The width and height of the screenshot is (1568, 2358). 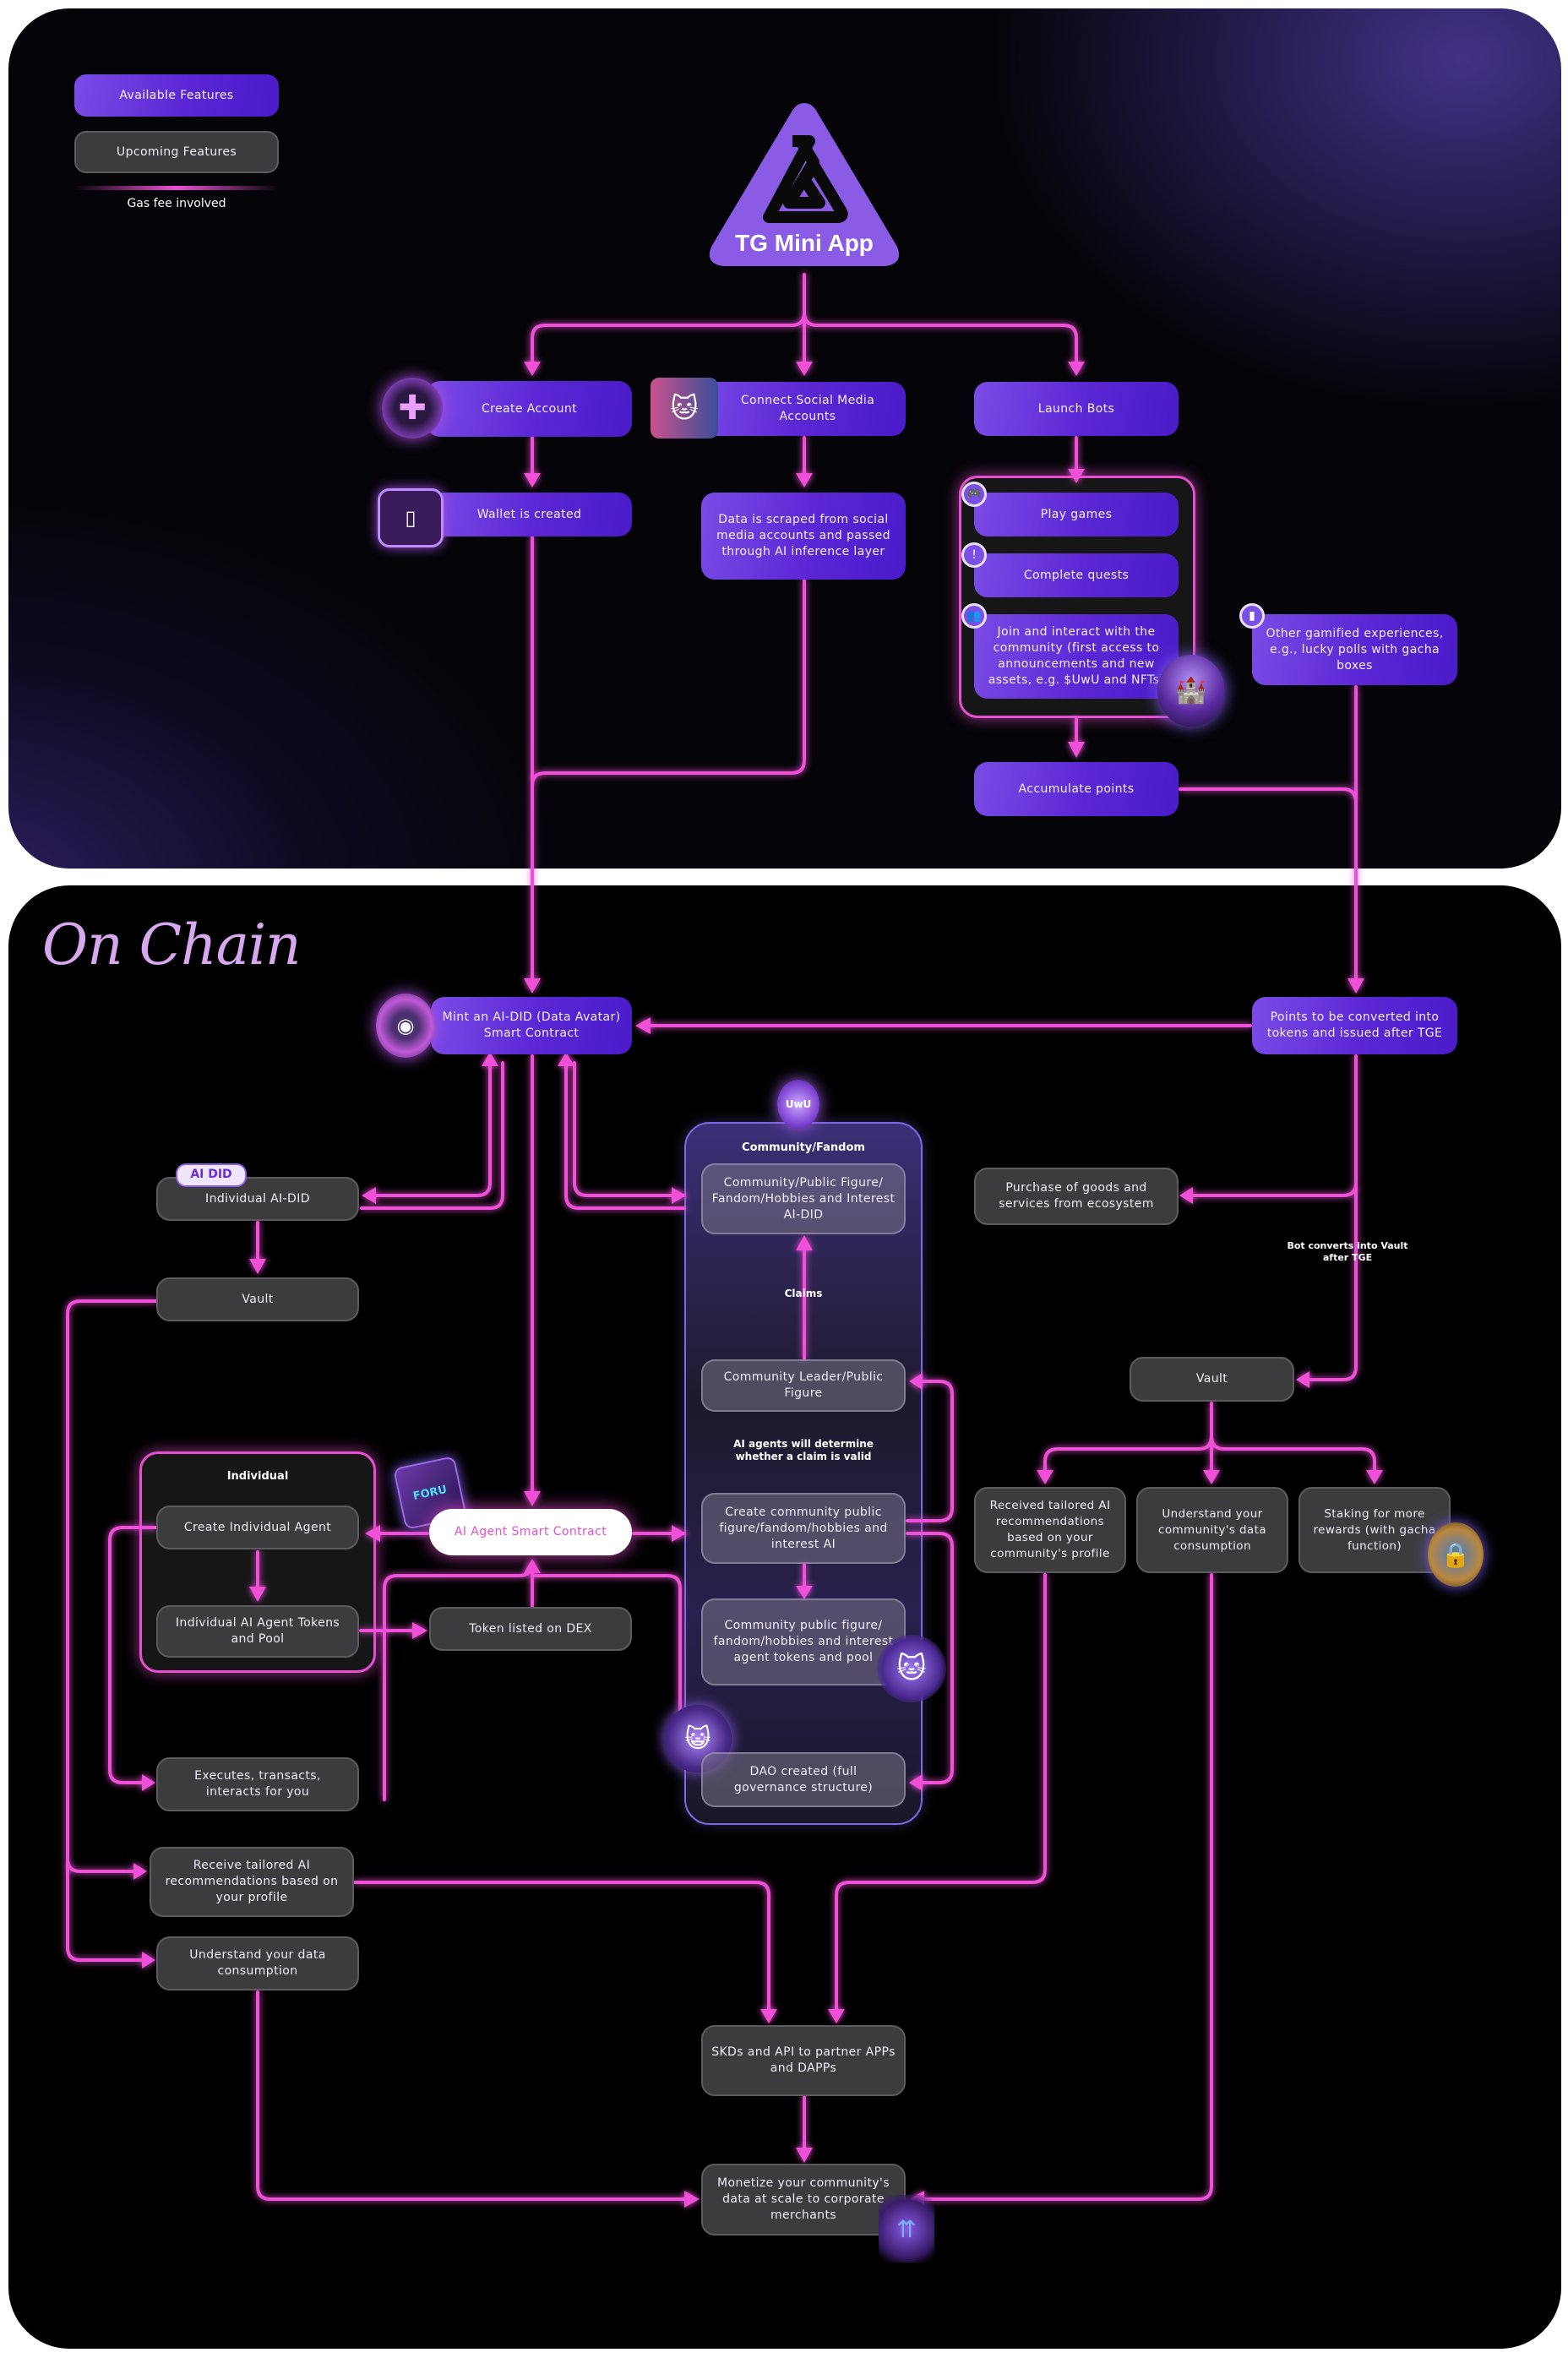 I want to click on ai-did-badge: AI DID, so click(x=211, y=1175).